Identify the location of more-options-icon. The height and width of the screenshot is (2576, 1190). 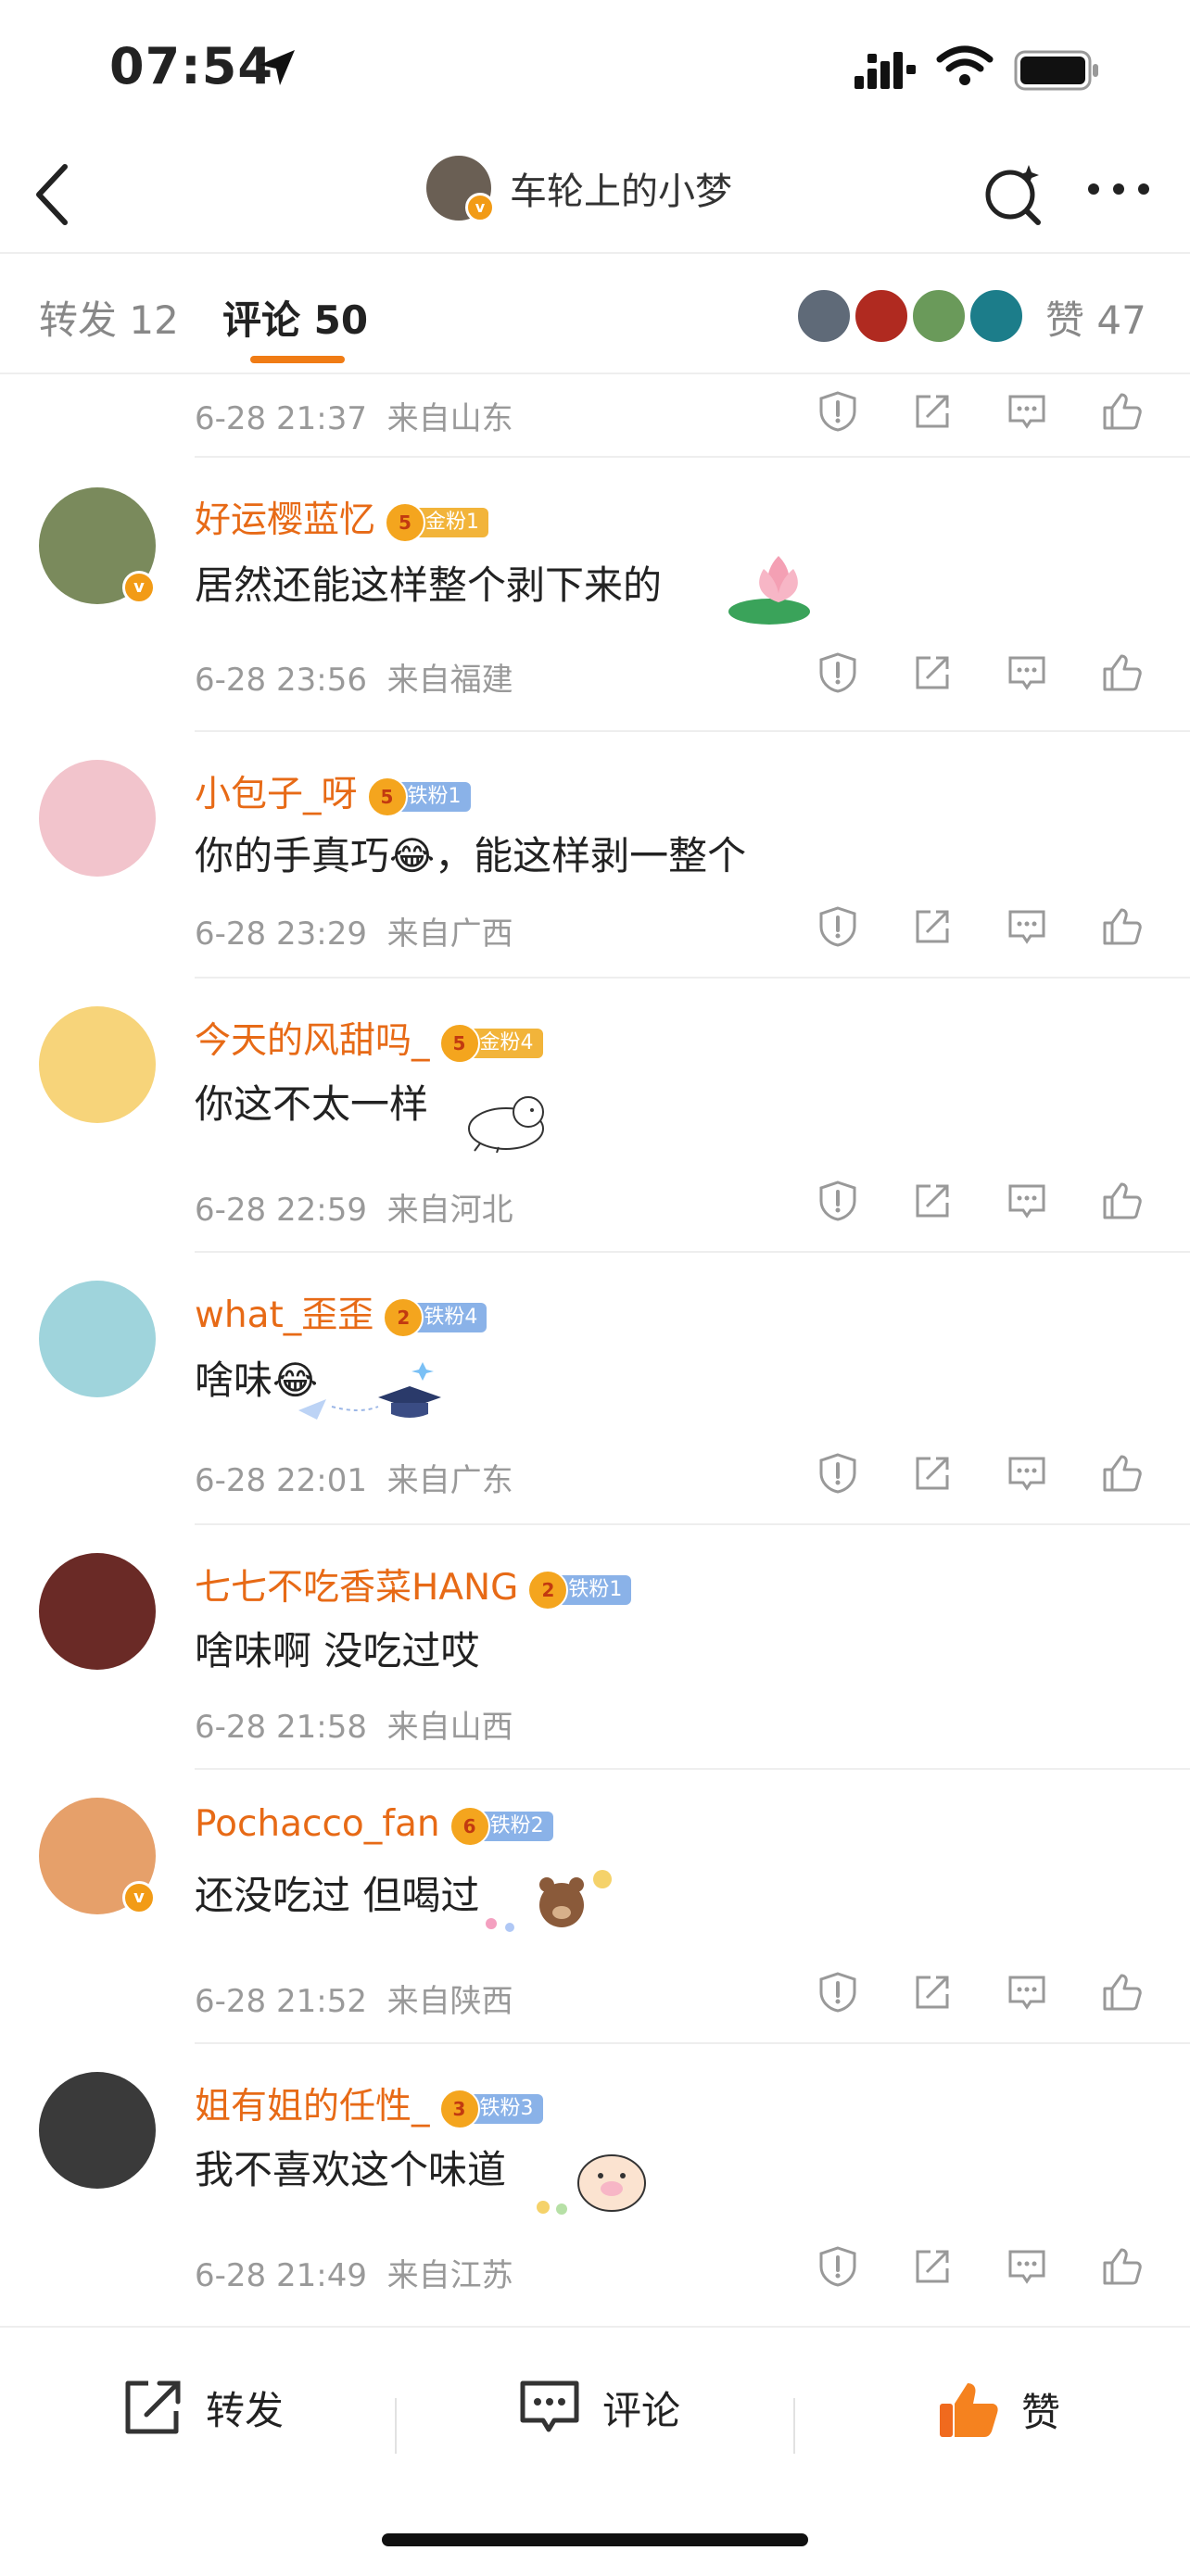
(1118, 191).